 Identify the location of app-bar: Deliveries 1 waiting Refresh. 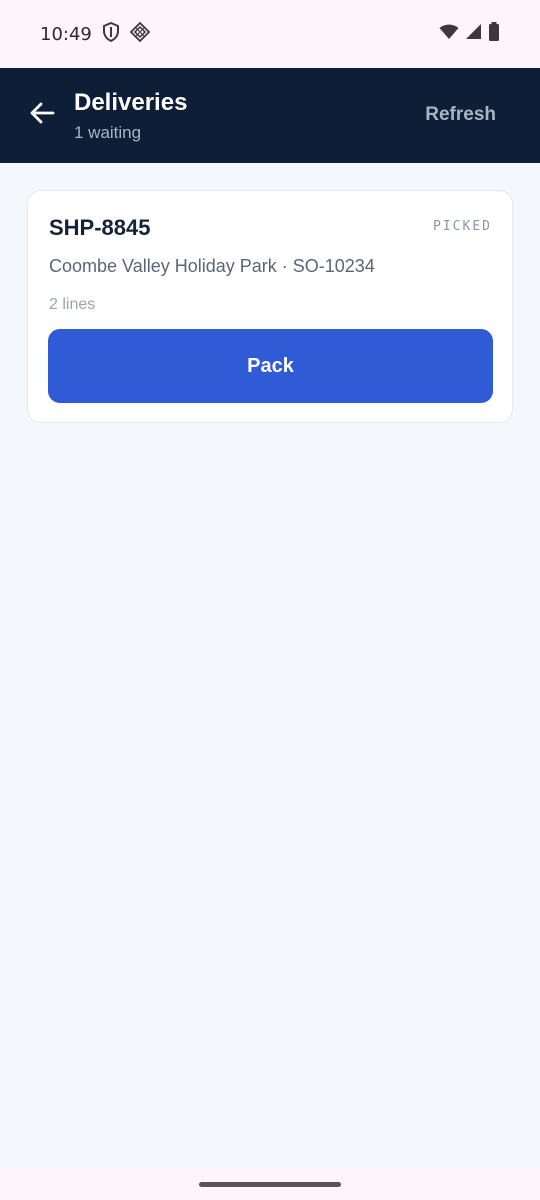
(270, 115).